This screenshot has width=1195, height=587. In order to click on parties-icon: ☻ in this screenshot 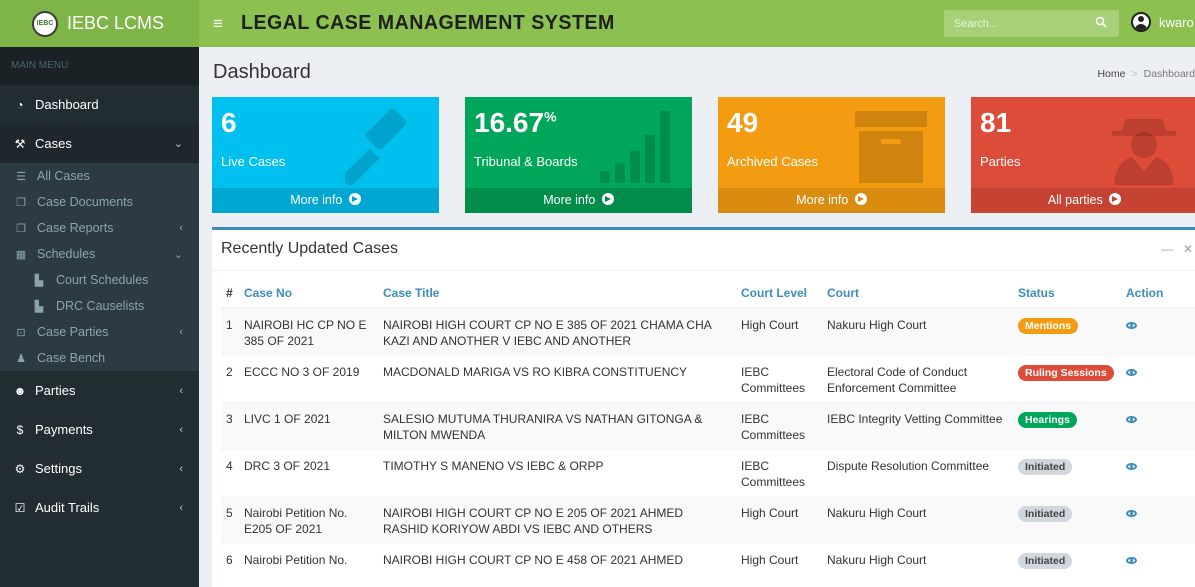, I will do `click(20, 390)`.